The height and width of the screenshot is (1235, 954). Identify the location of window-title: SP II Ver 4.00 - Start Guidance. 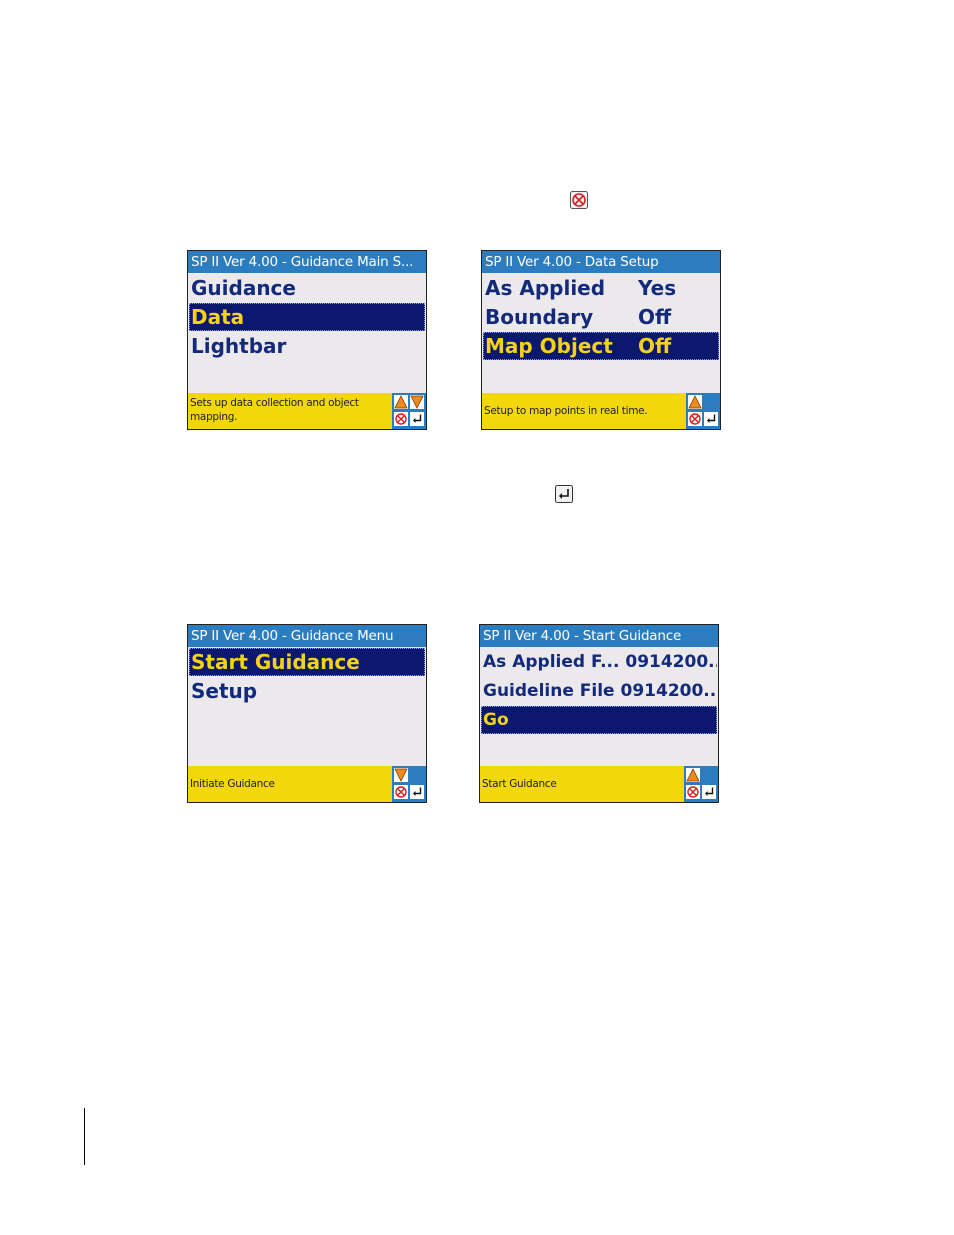
(599, 636).